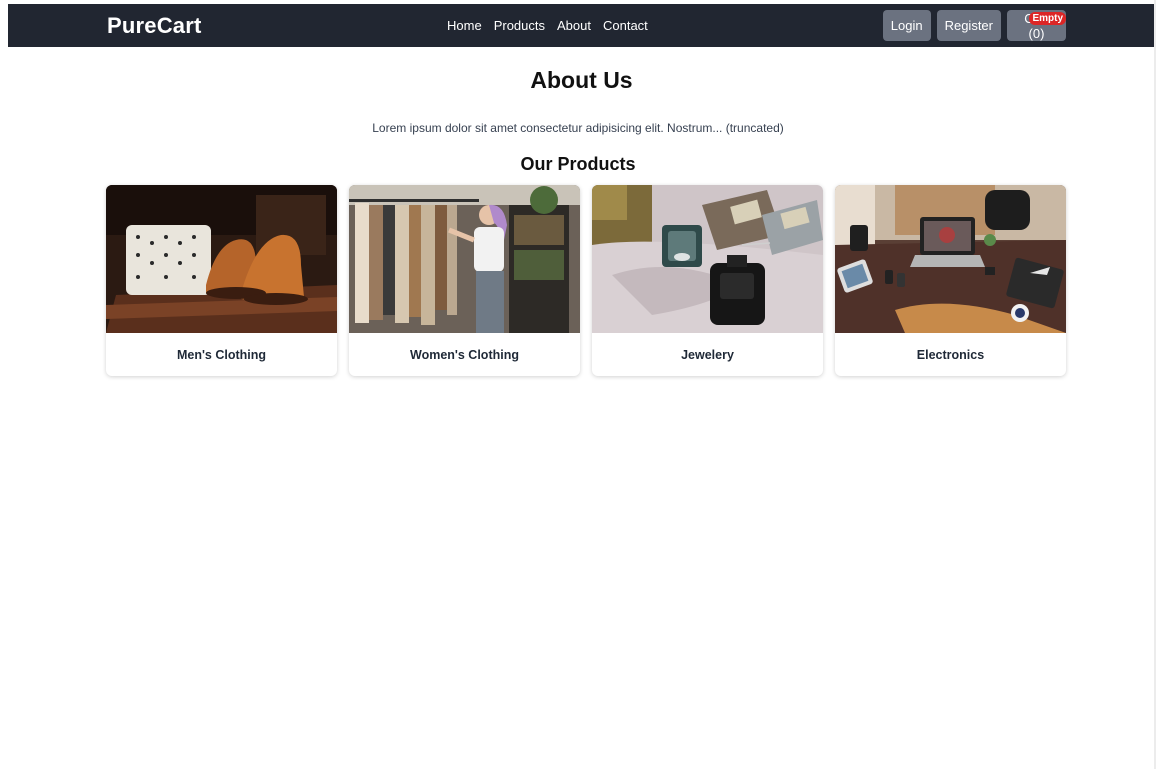  I want to click on register-button: Register, so click(968, 25).